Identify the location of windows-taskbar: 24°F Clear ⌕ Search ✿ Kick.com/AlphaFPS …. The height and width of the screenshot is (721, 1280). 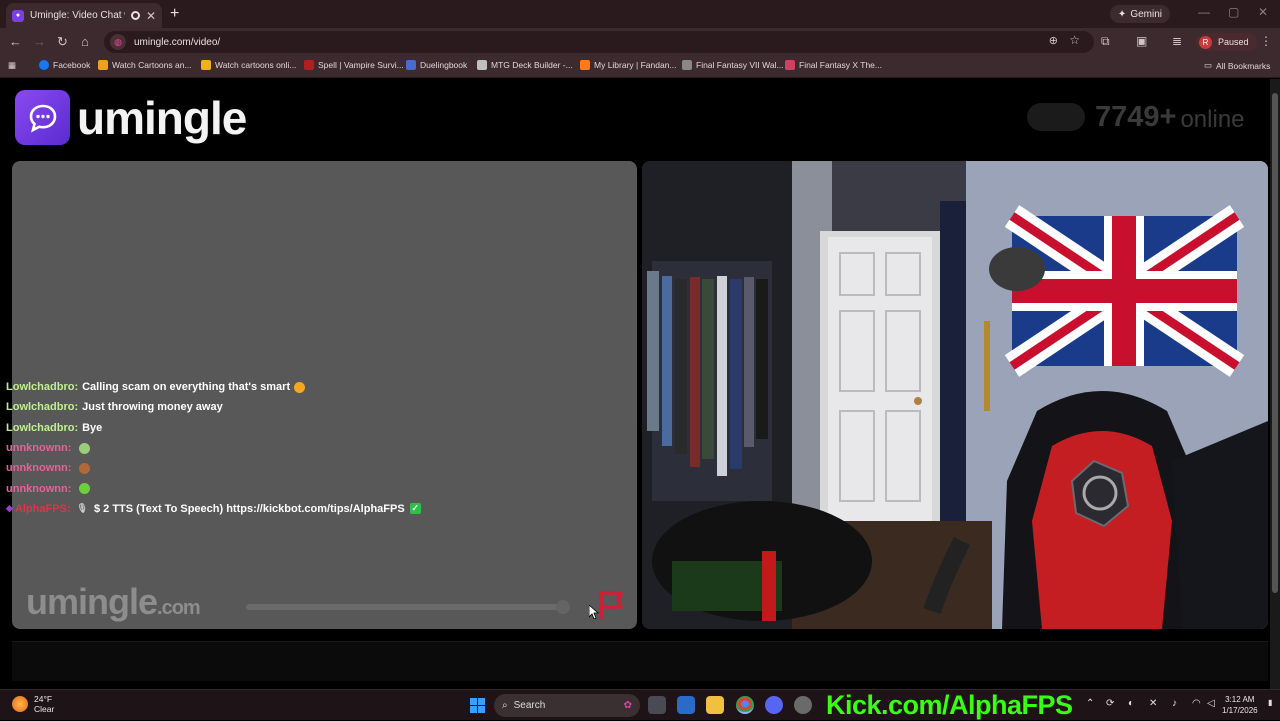
(640, 704).